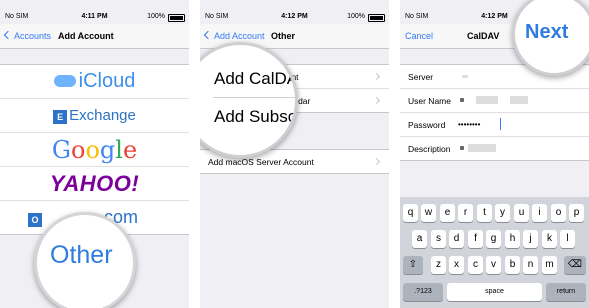 The height and width of the screenshot is (308, 589). Describe the element at coordinates (429, 149) in the screenshot. I see `field-label: Description` at that location.